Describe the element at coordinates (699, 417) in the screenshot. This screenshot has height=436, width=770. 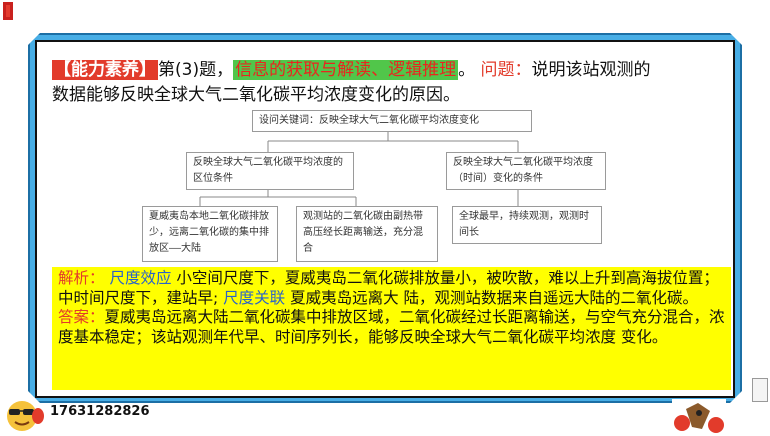
I see `decorative-illustration` at that location.